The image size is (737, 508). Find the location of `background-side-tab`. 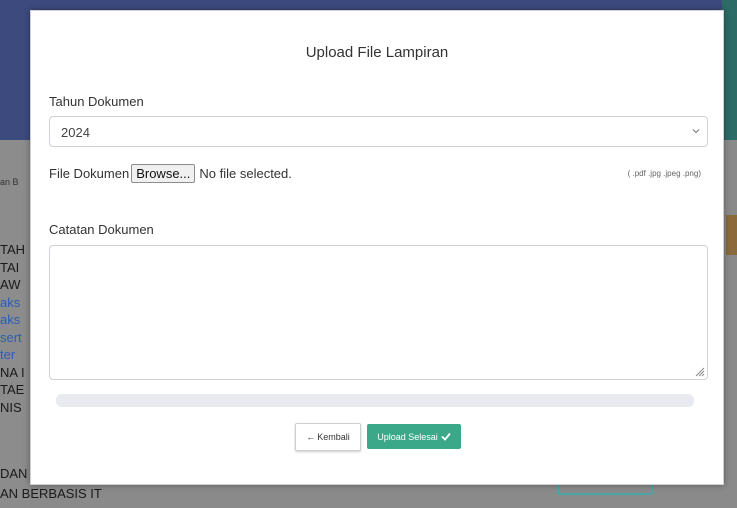

background-side-tab is located at coordinates (731, 235).